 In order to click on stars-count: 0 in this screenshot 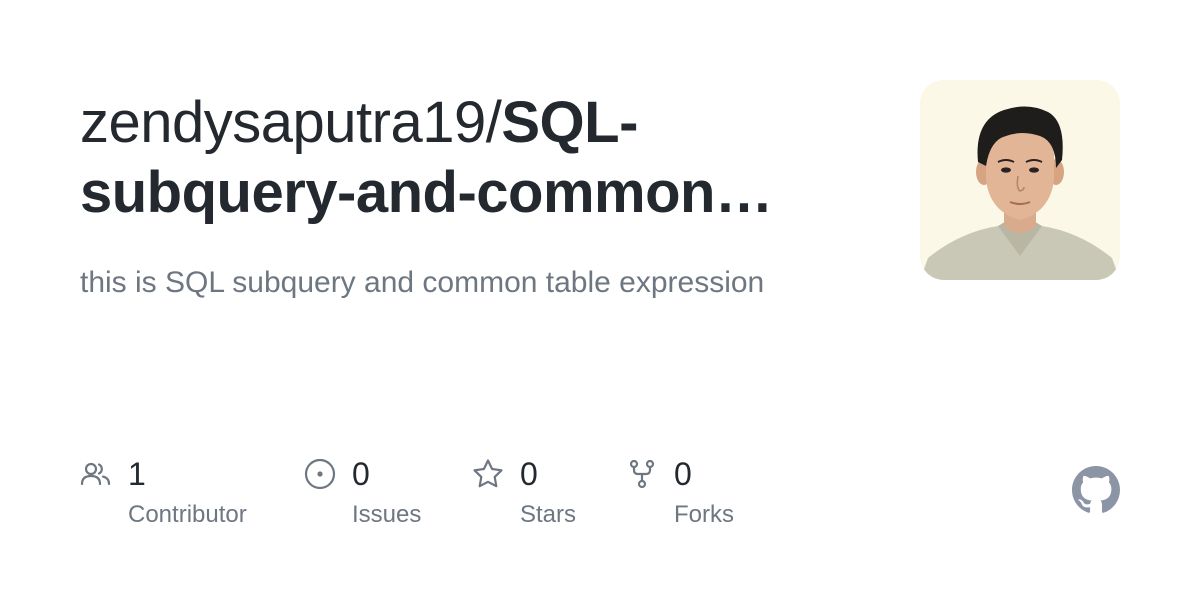, I will do `click(529, 474)`.